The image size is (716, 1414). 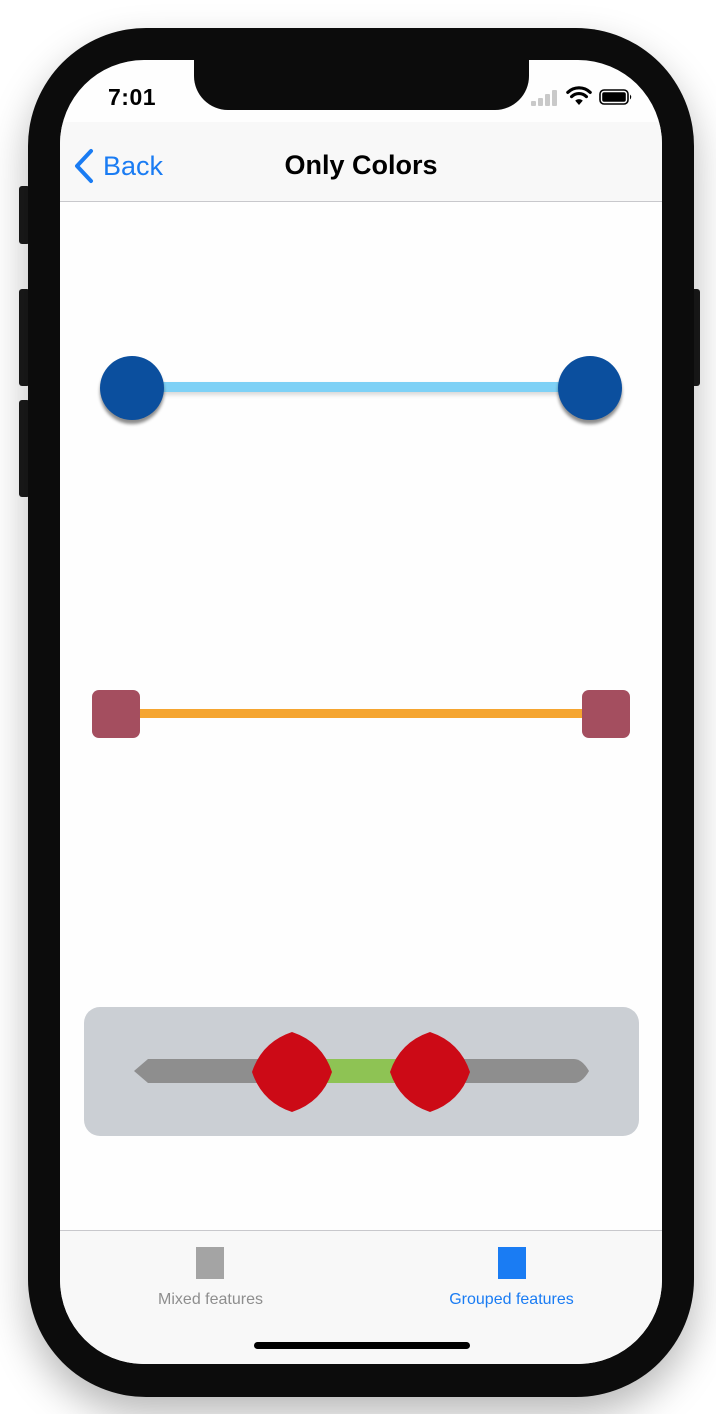 What do you see at coordinates (545, 98) in the screenshot?
I see `cellular-signal-icon` at bounding box center [545, 98].